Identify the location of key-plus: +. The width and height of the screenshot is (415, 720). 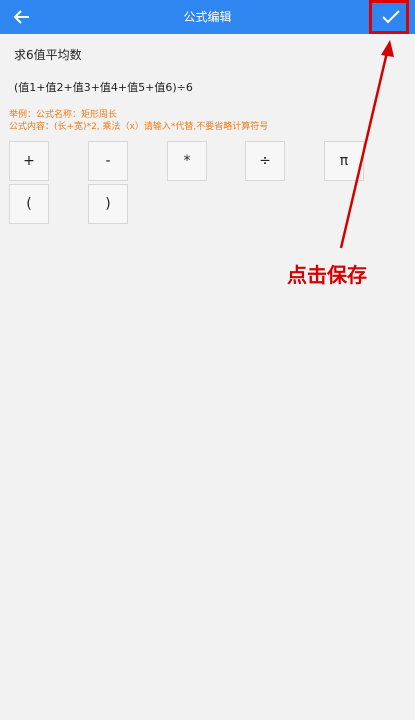
(29, 161).